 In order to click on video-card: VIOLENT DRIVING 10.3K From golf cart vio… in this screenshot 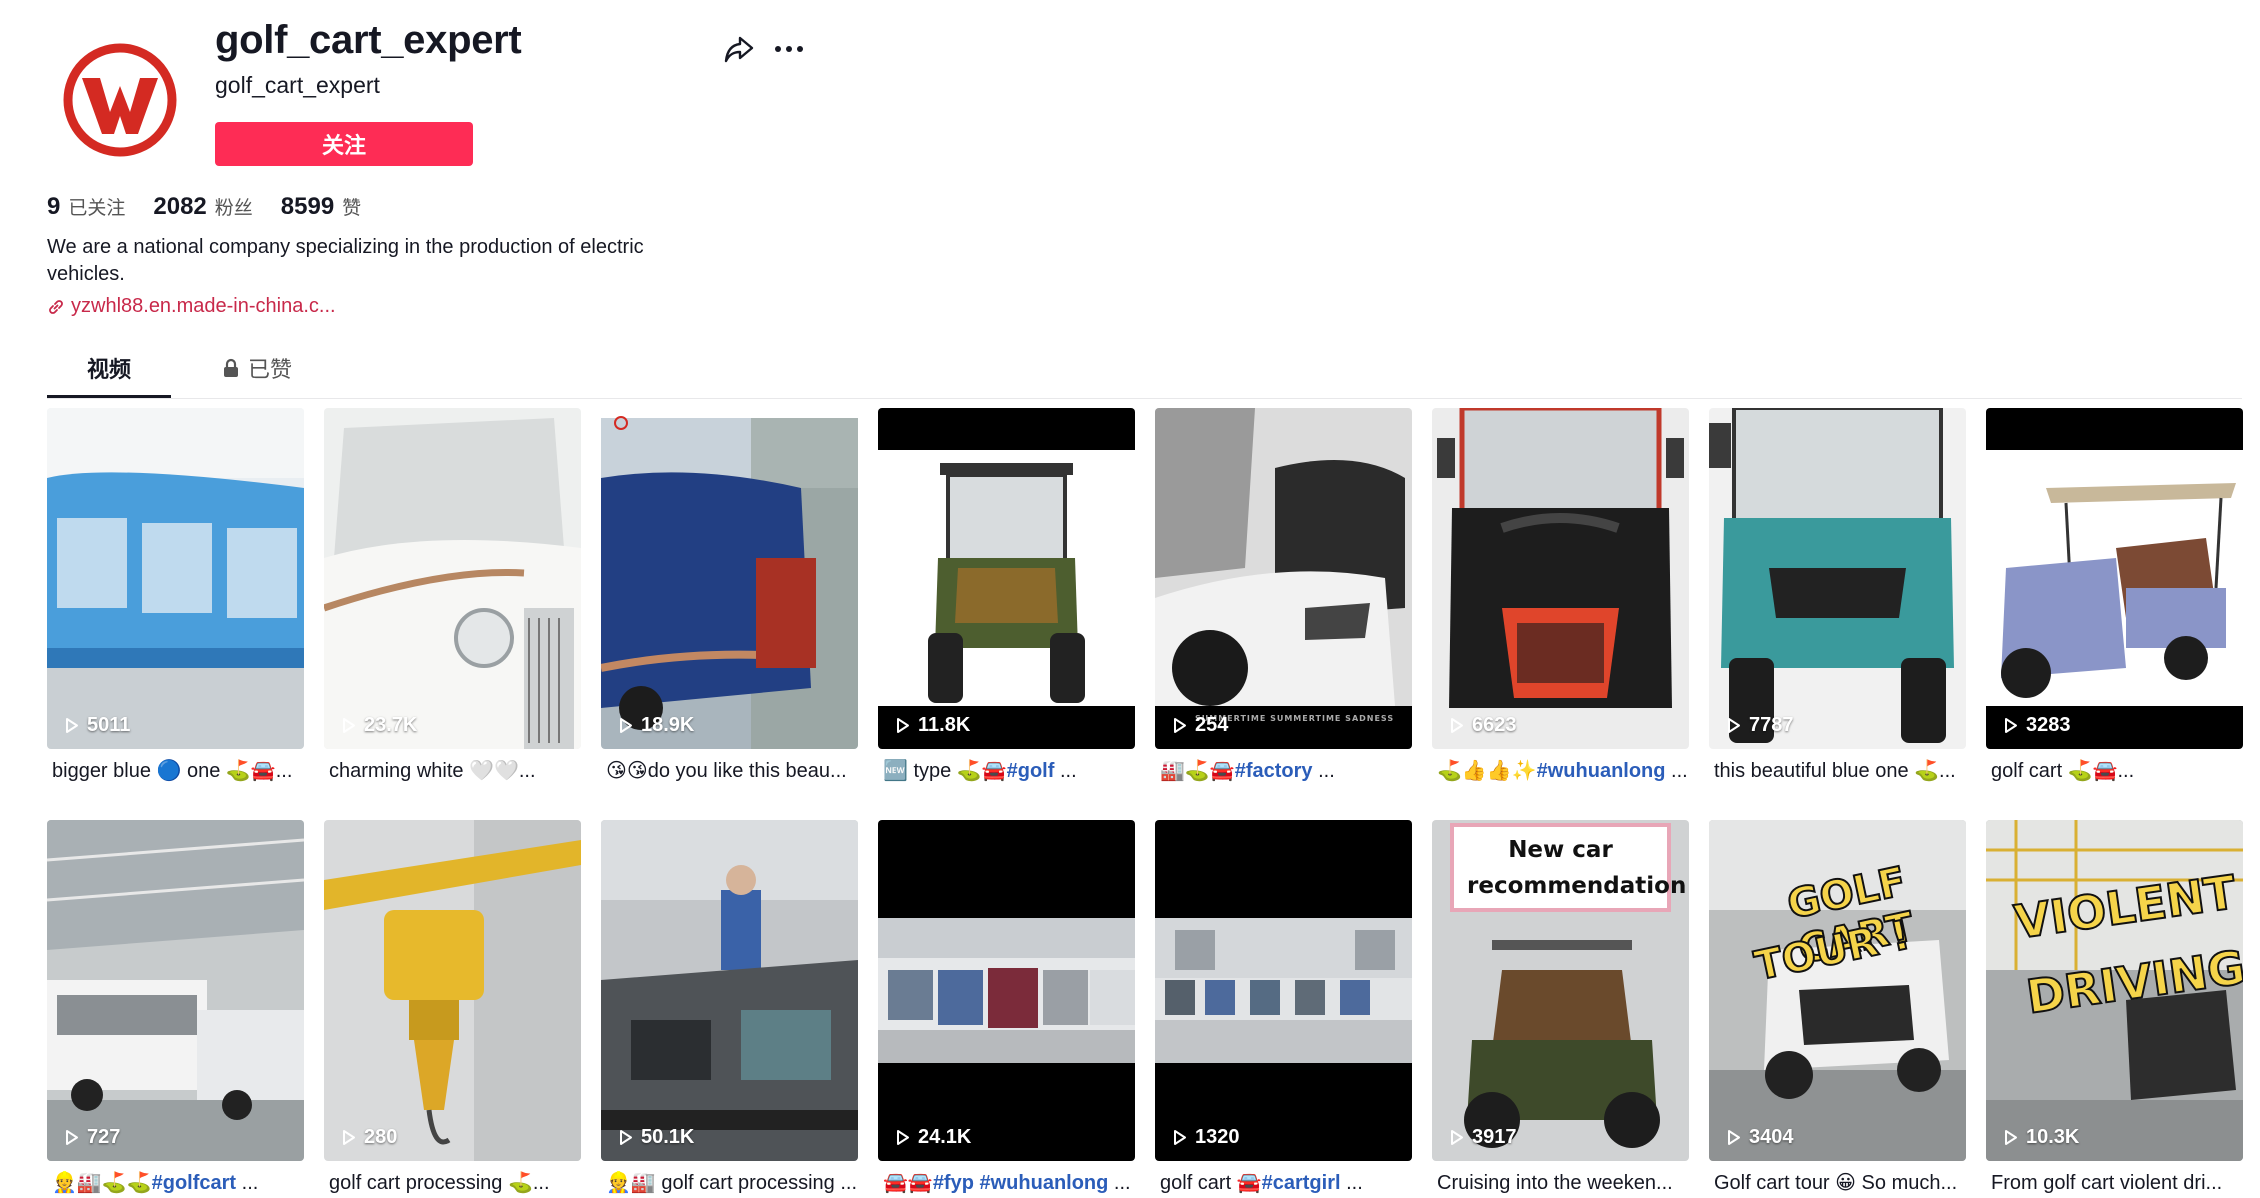, I will do `click(2114, 1008)`.